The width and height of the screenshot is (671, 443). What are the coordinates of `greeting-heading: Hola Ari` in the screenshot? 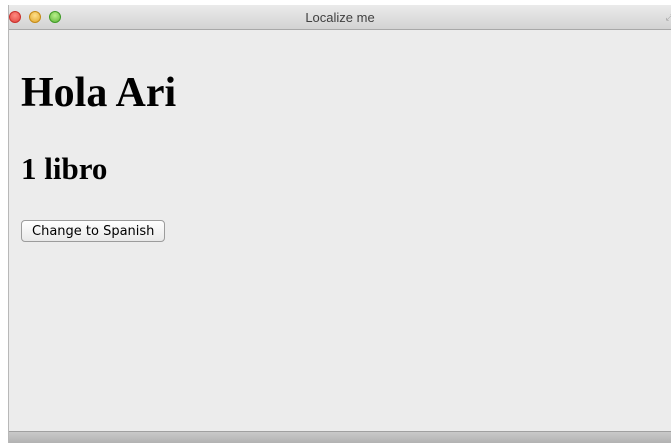 It's located at (99, 93).